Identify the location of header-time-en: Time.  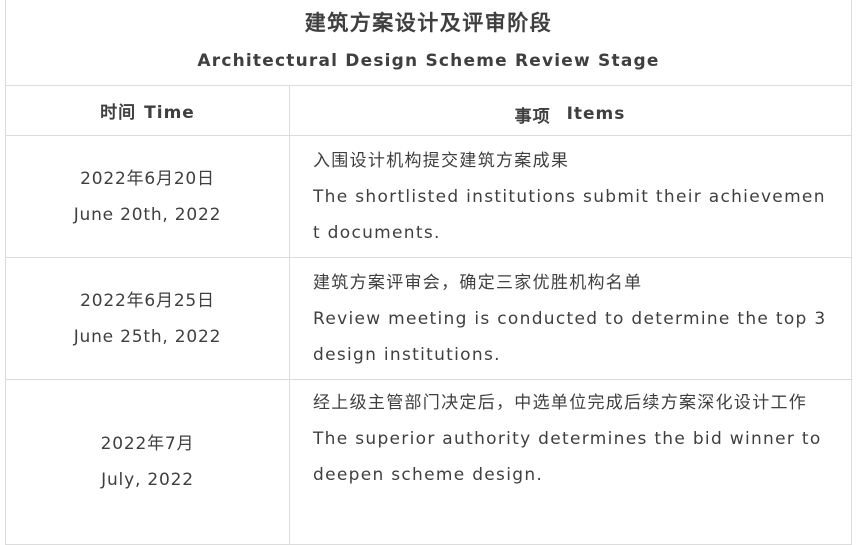
(169, 113).